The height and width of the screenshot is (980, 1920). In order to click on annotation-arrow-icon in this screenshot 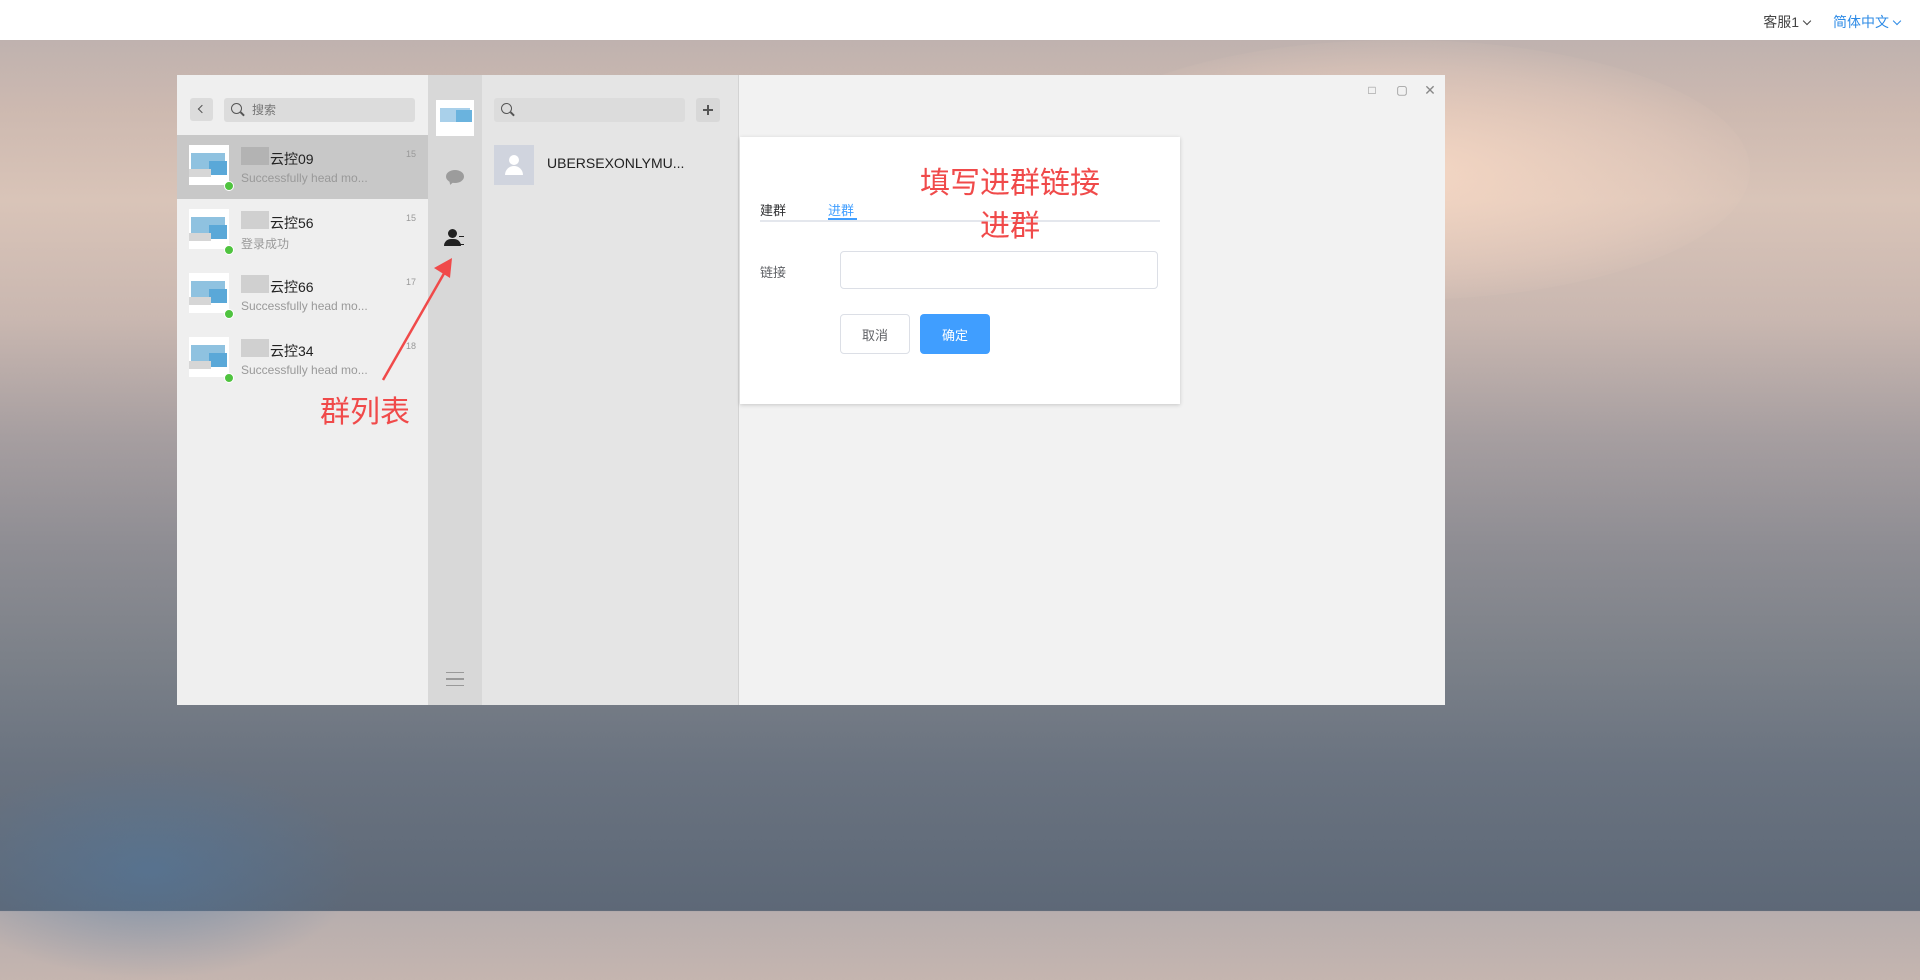, I will do `click(416, 319)`.